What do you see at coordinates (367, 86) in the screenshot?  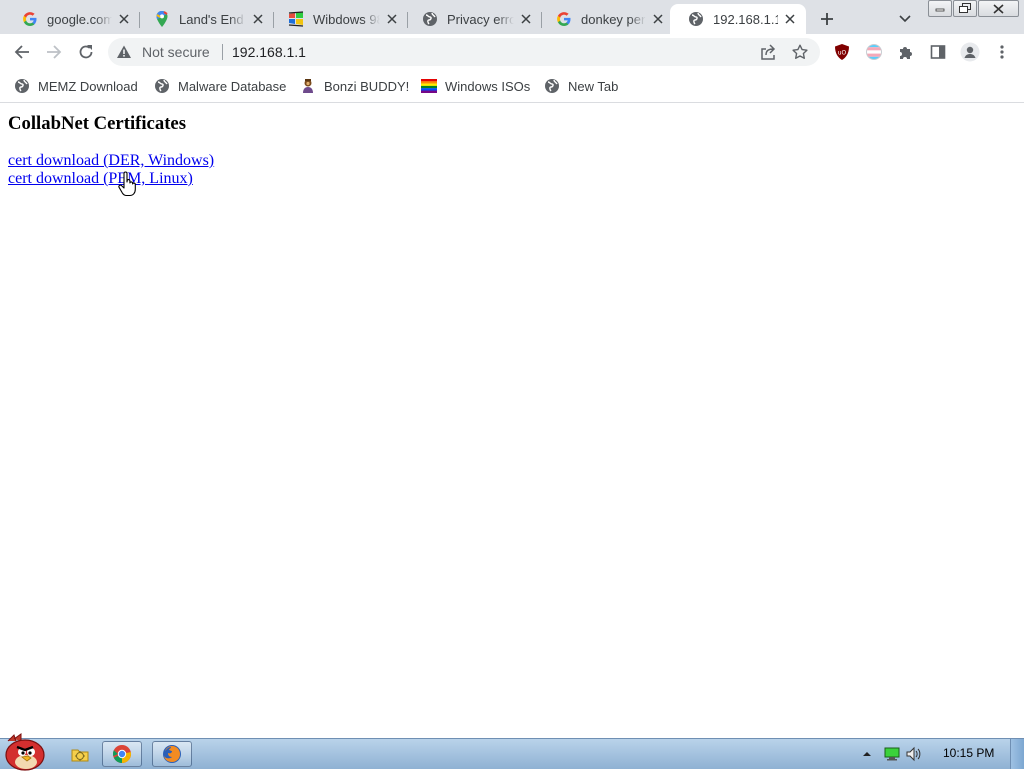 I see `bookmark-label: Bonzi BUDDY!` at bounding box center [367, 86].